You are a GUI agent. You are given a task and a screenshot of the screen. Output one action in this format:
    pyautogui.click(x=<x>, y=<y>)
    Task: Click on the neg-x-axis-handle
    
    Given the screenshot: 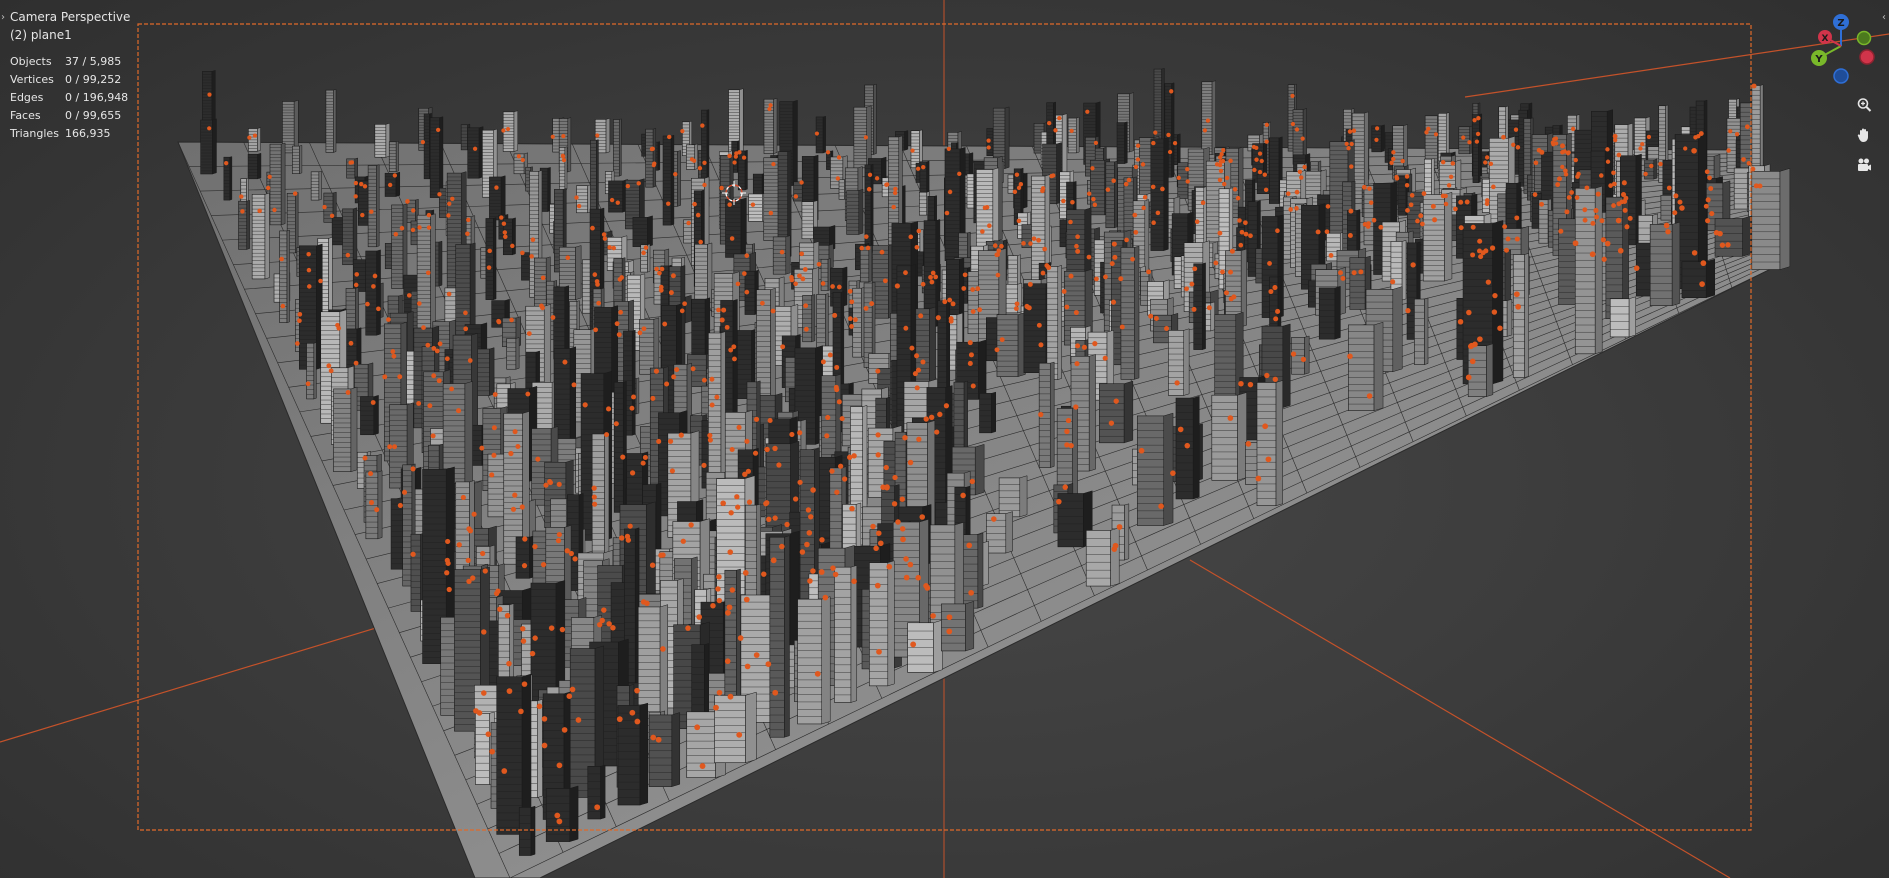 What is the action you would take?
    pyautogui.click(x=1867, y=57)
    